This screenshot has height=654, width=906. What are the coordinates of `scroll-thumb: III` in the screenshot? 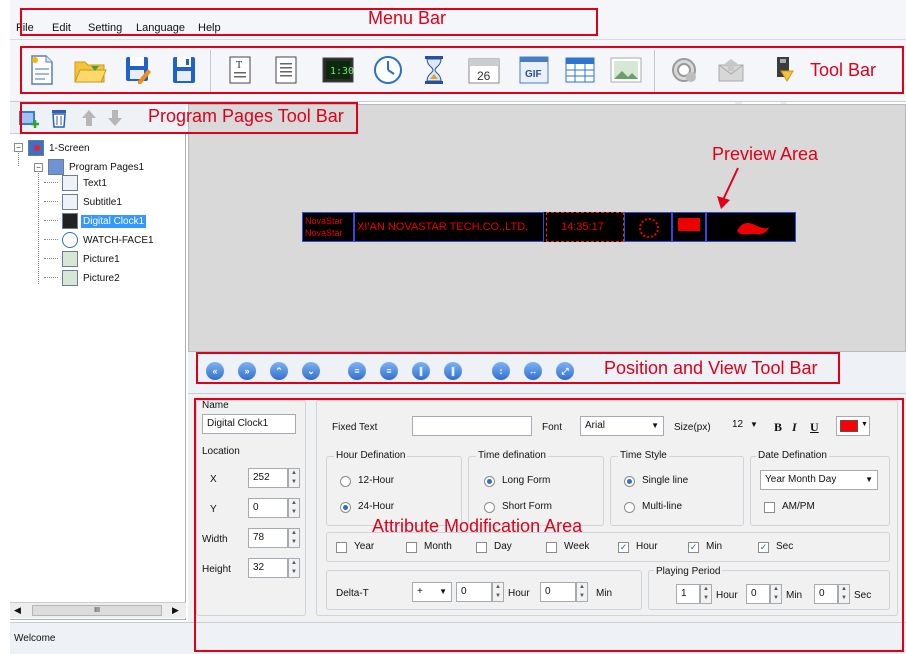 It's located at (97, 610).